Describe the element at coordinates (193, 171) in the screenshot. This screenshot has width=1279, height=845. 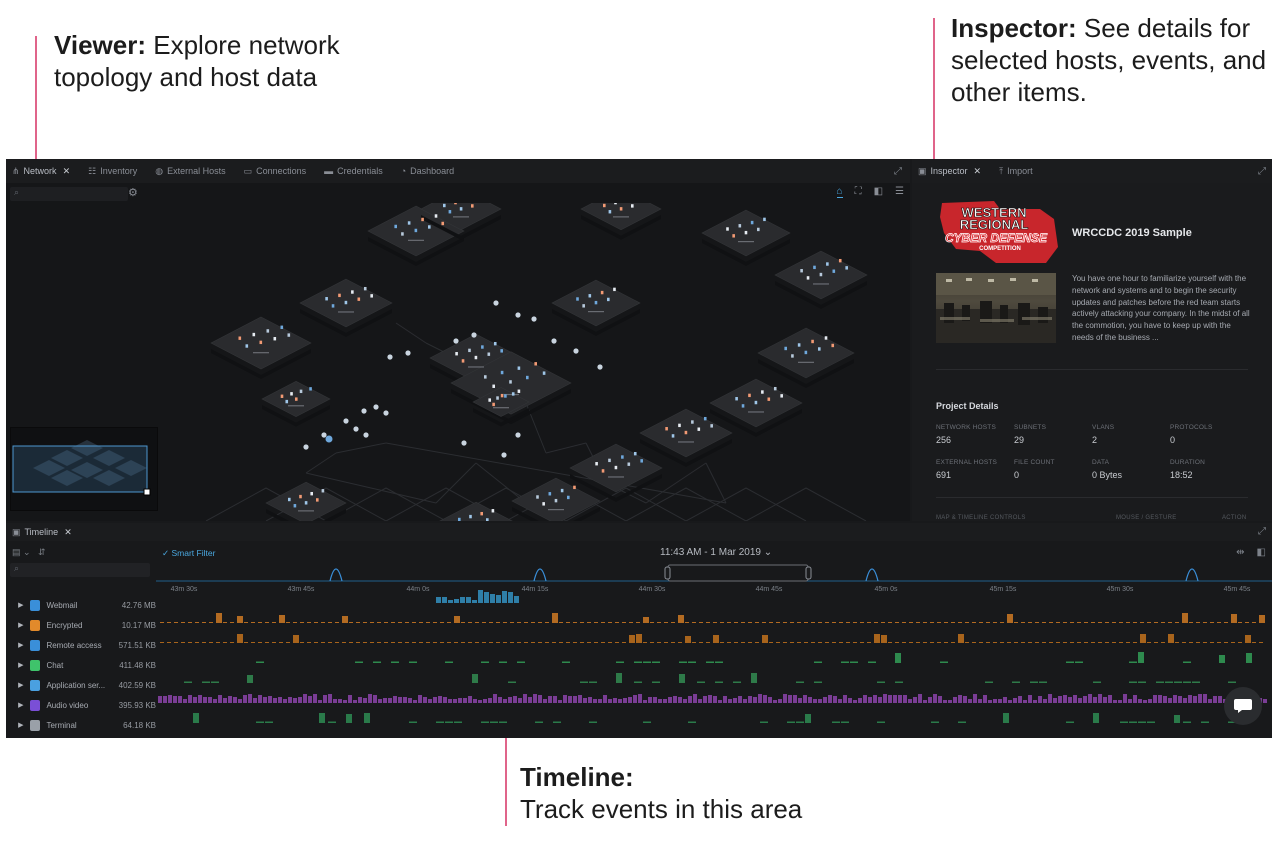
I see `tab-external-hosts: ◍ External Hosts` at that location.